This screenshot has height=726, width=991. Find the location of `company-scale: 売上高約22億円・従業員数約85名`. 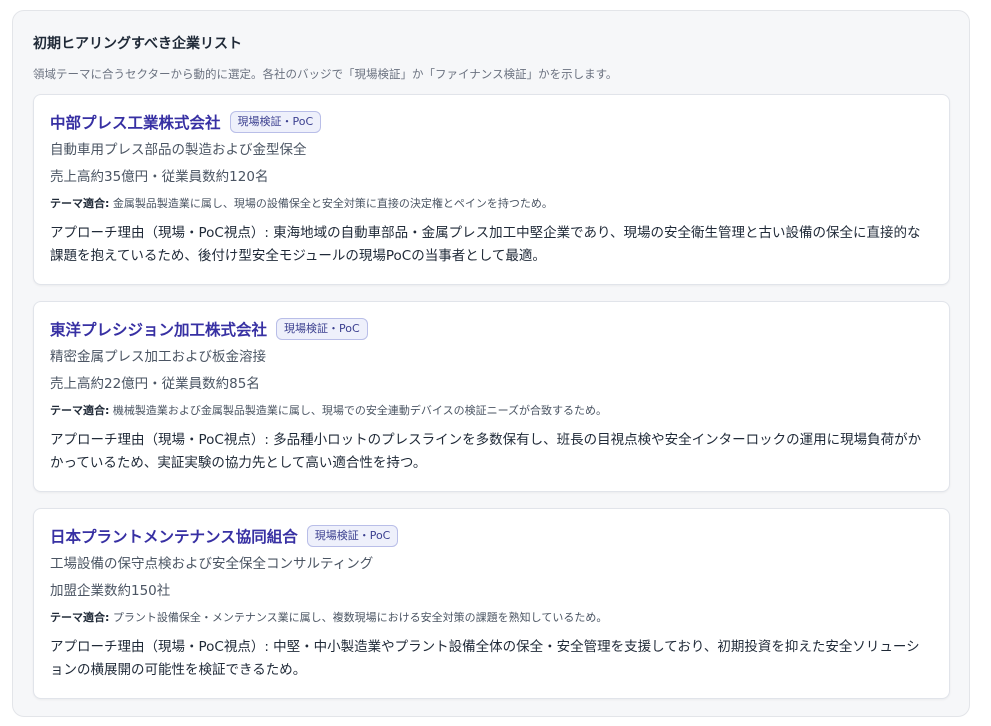

company-scale: 売上高約22億円・従業員数約85名 is located at coordinates (155, 384).